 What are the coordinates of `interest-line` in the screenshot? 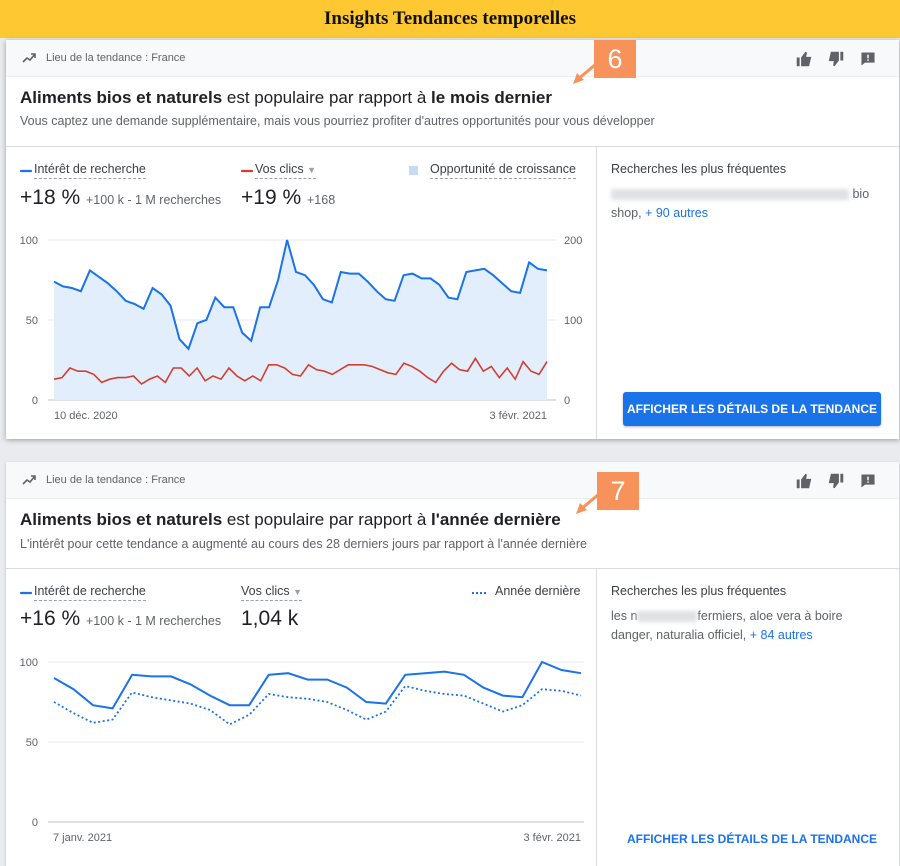 It's located at (317, 685).